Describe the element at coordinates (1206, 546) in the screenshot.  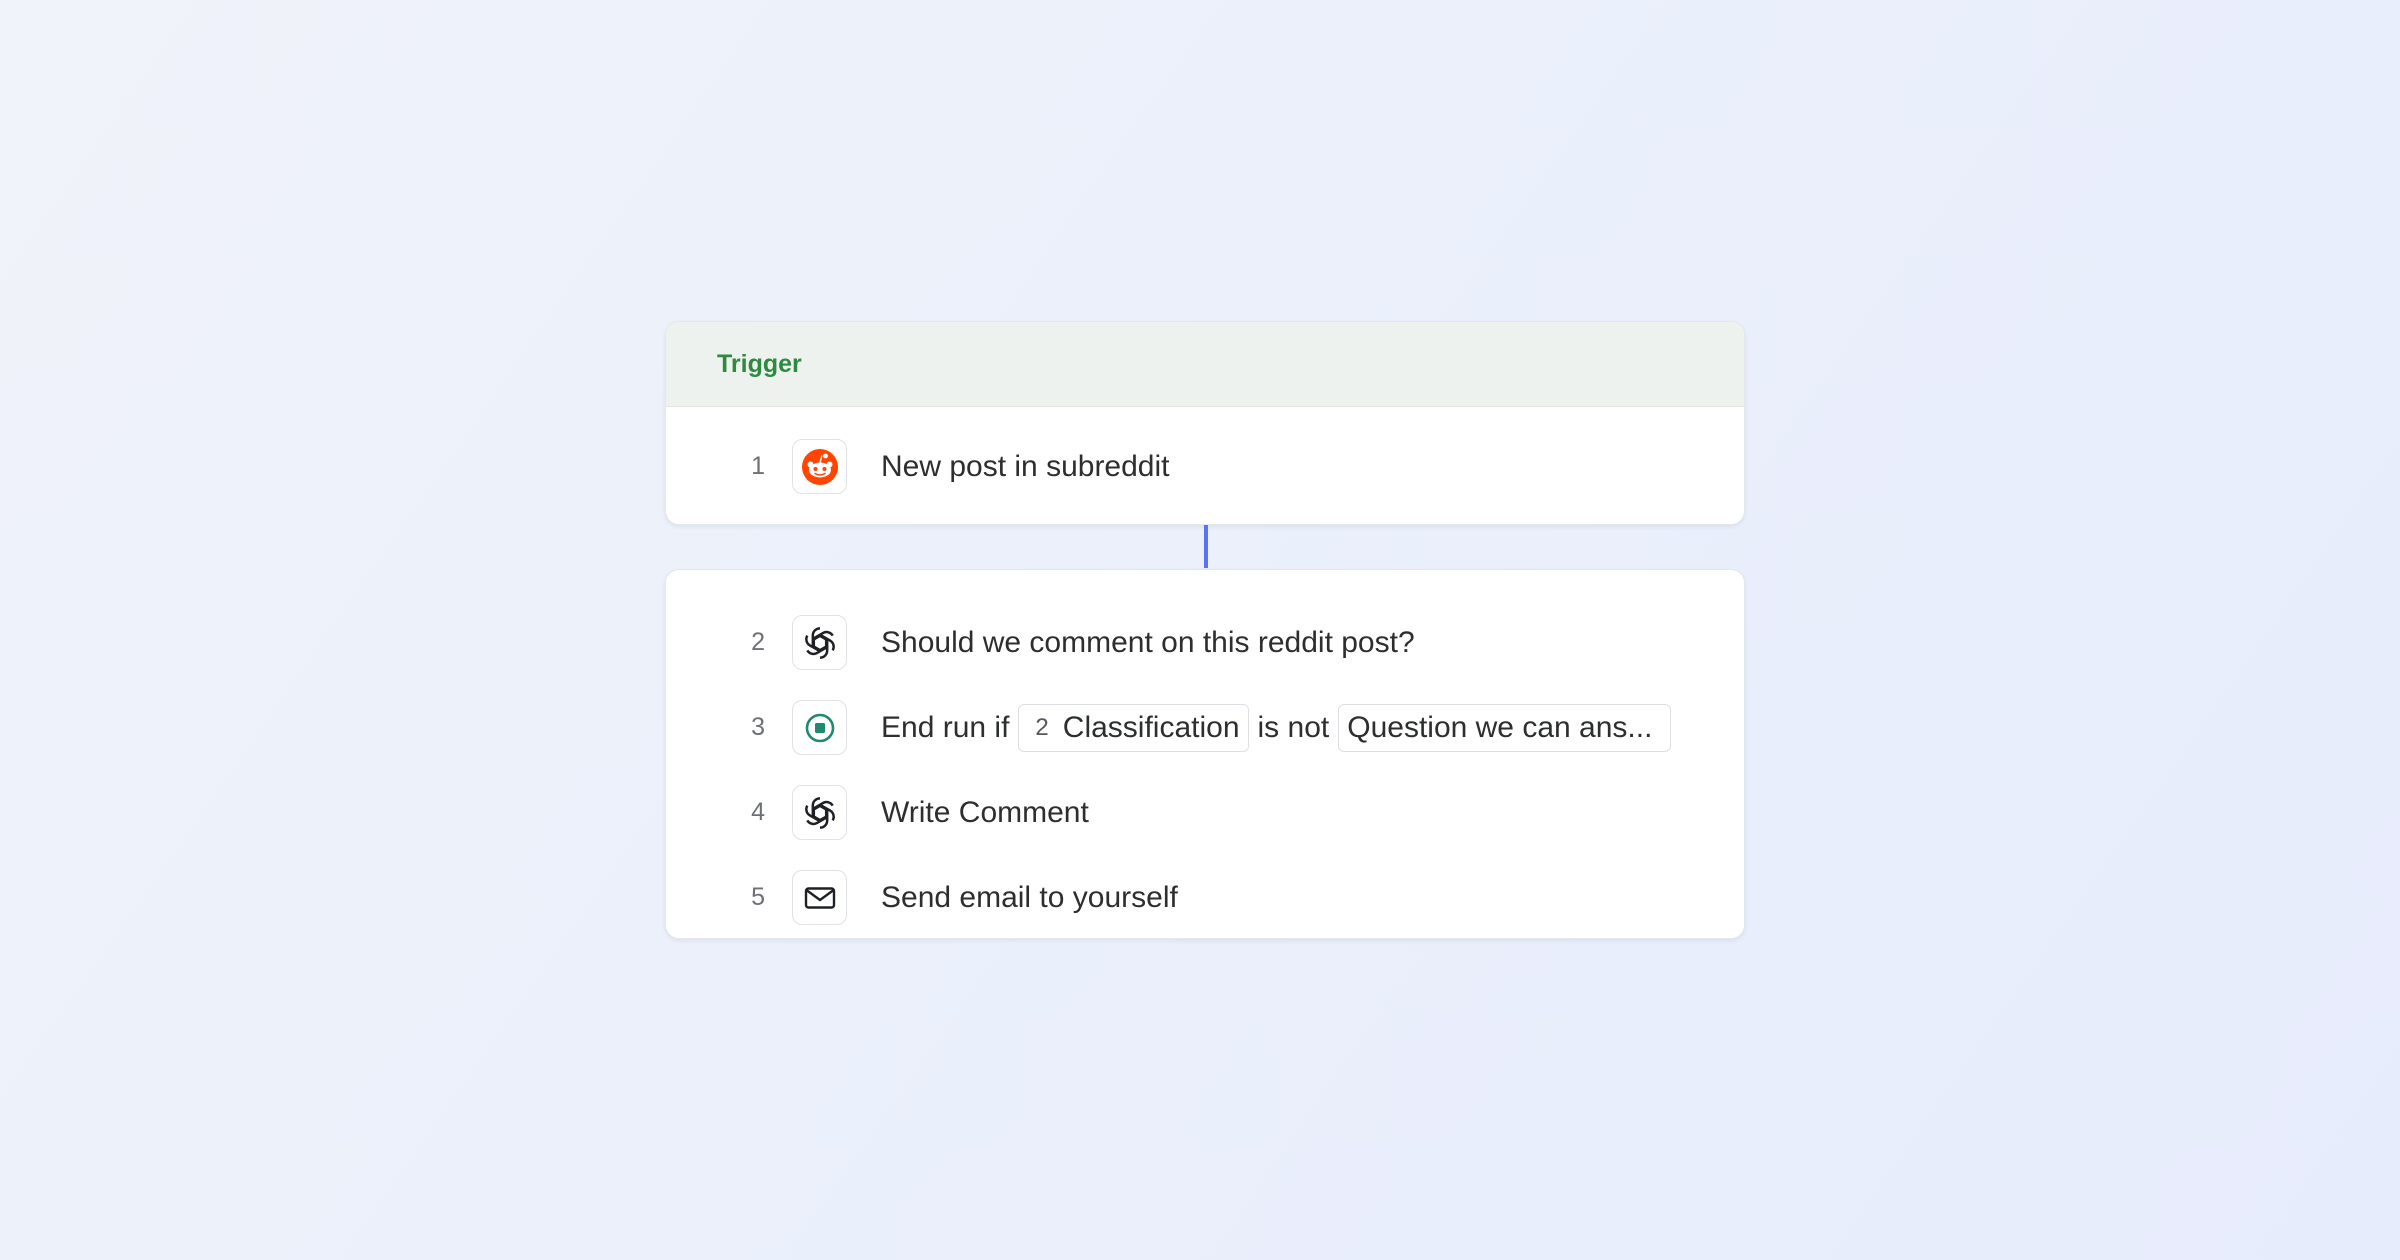
I see `connector-line` at that location.